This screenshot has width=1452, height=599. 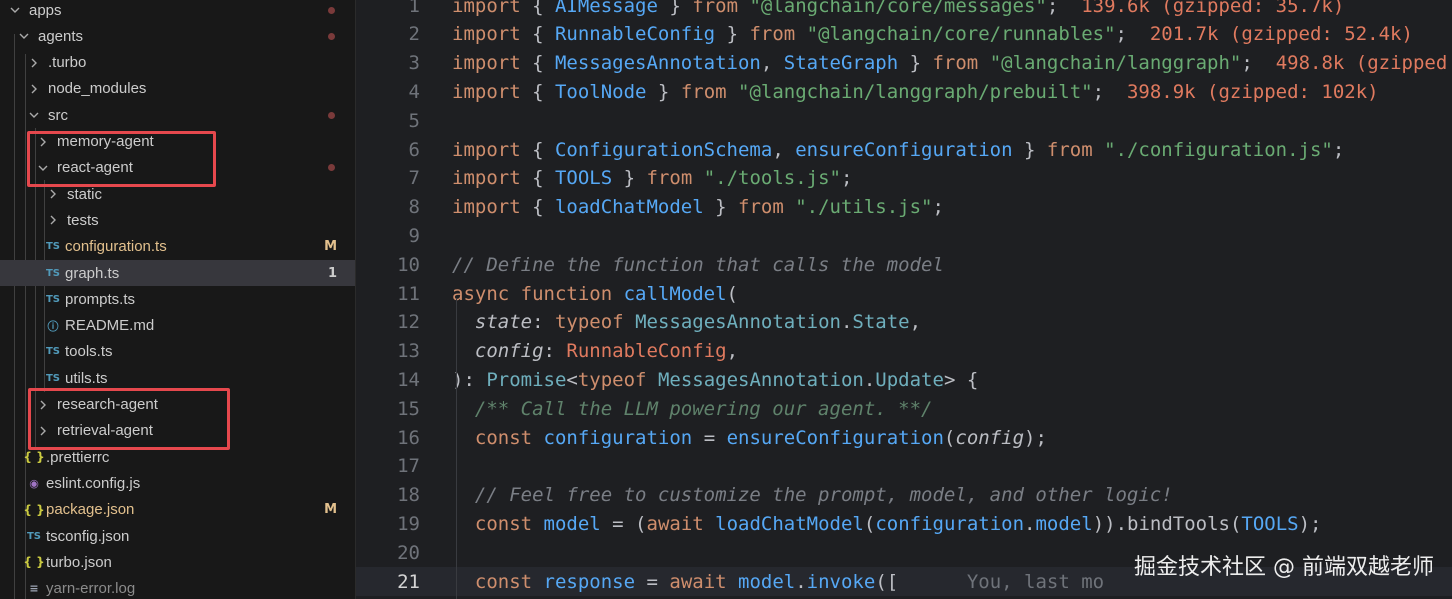 What do you see at coordinates (177, 405) in the screenshot?
I see `tree-item-research-agent: research-agent` at bounding box center [177, 405].